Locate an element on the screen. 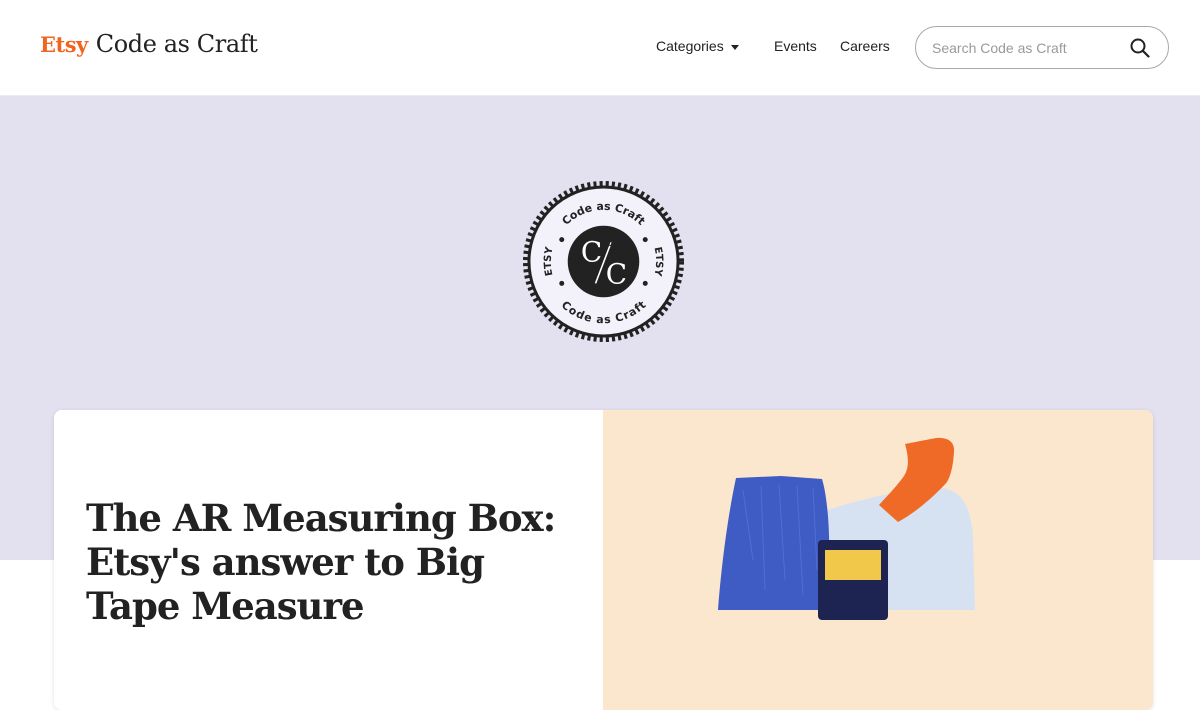  badge-monogram-top: C is located at coordinates (591, 252).